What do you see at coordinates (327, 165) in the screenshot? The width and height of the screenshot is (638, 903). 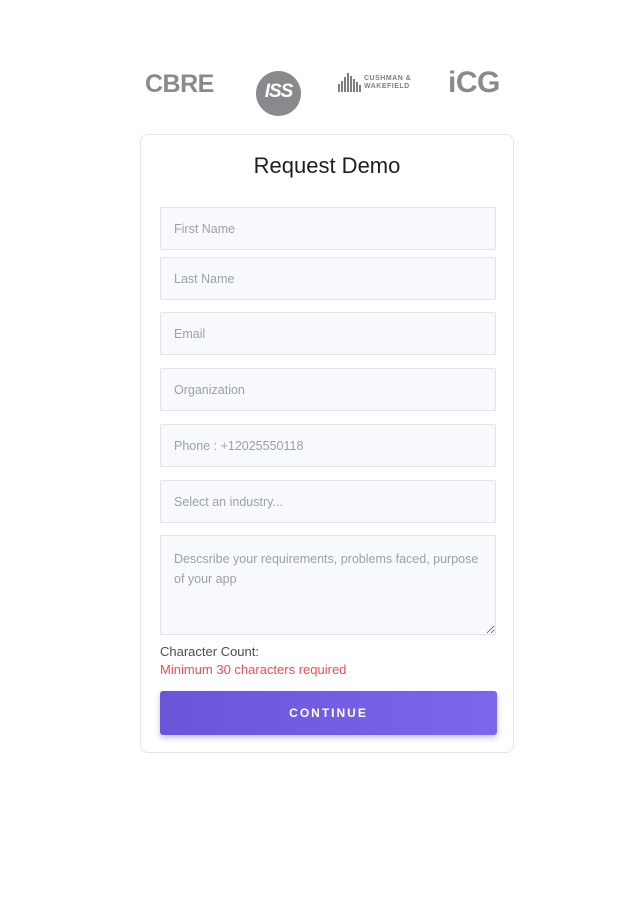 I see `form-title: Request Demo` at bounding box center [327, 165].